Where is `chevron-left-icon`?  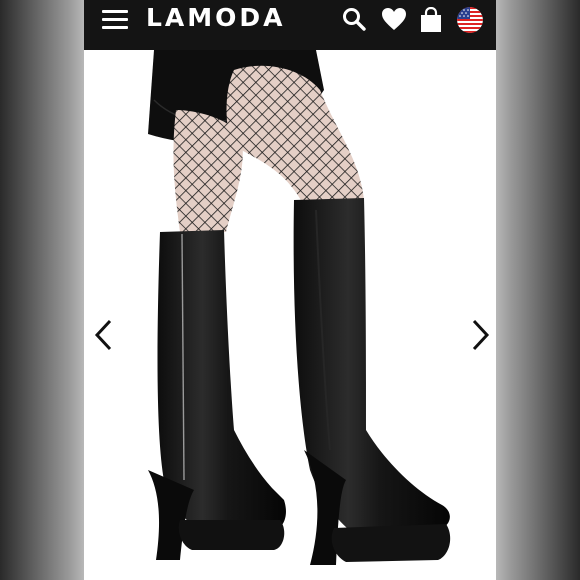
chevron-left-icon is located at coordinates (103, 335).